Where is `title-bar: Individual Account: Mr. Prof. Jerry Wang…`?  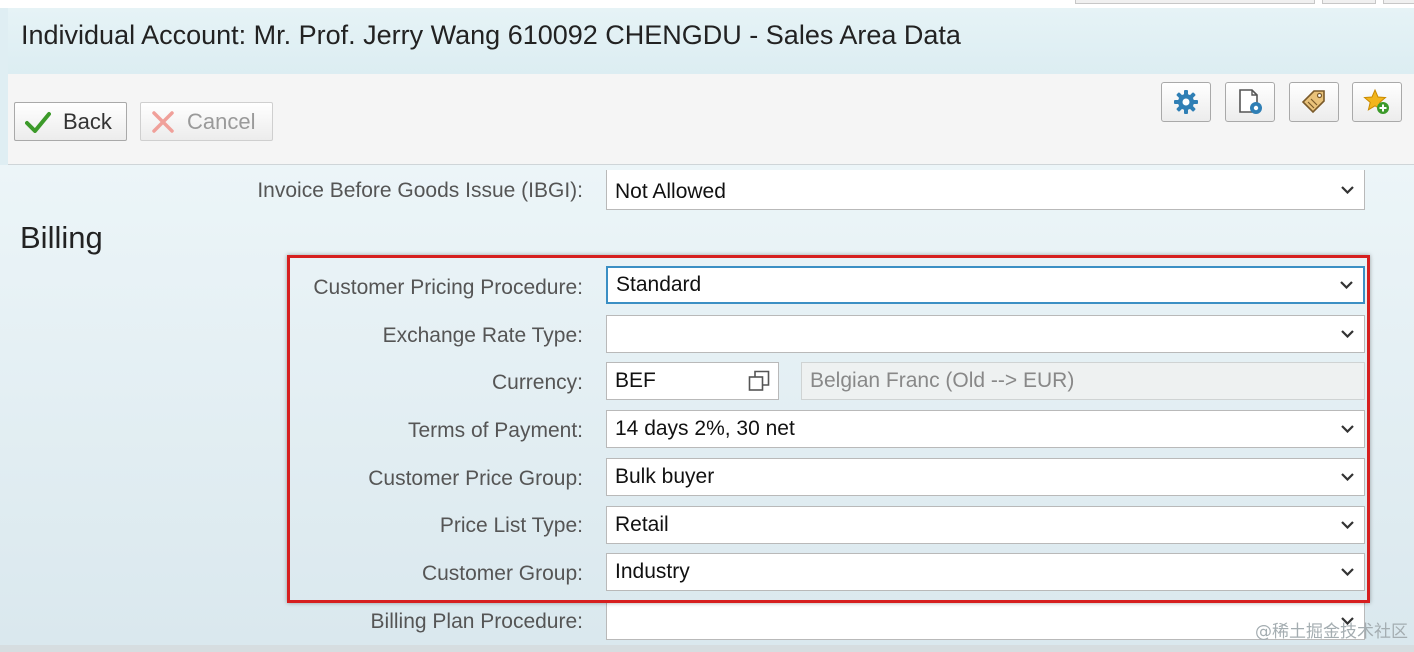 title-bar: Individual Account: Mr. Prof. Jerry Wang… is located at coordinates (711, 41).